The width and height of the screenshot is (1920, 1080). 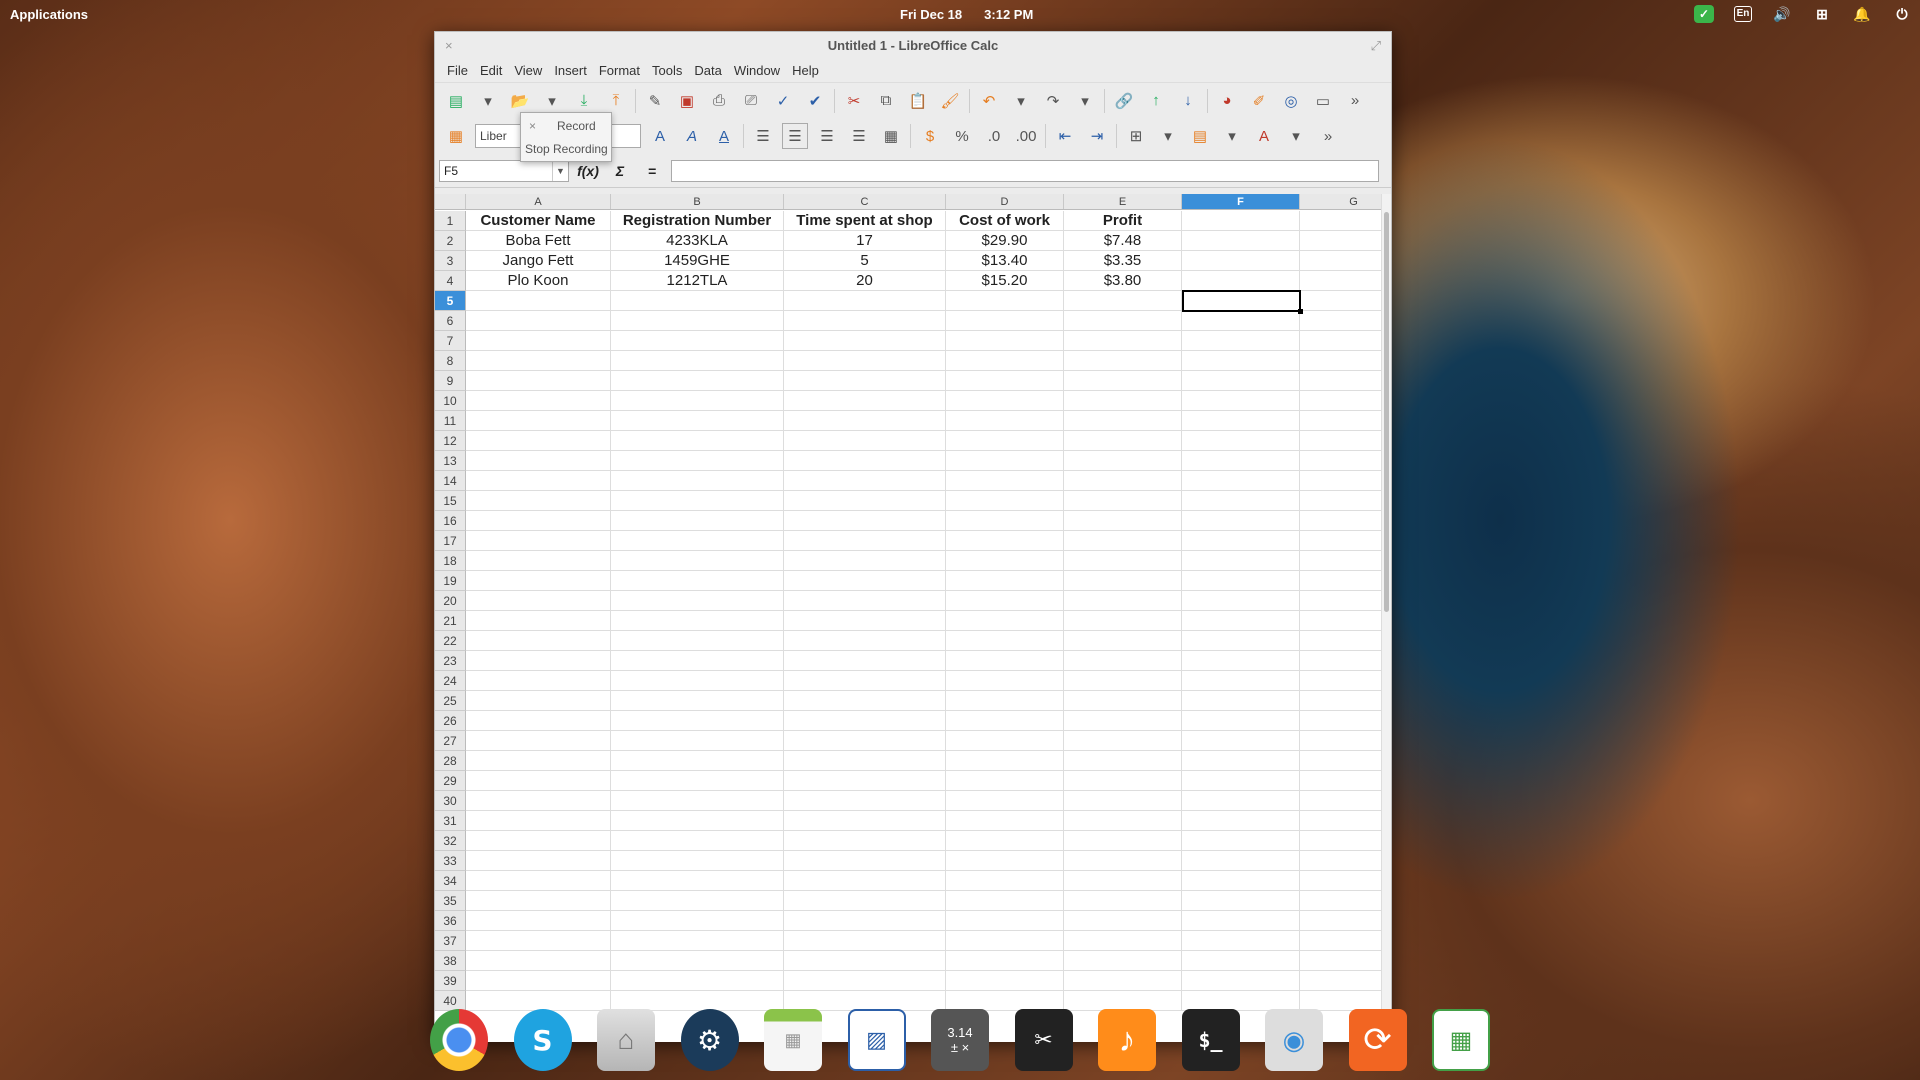 I want to click on settings-toggle-icon: ◉, so click(x=1294, y=1040).